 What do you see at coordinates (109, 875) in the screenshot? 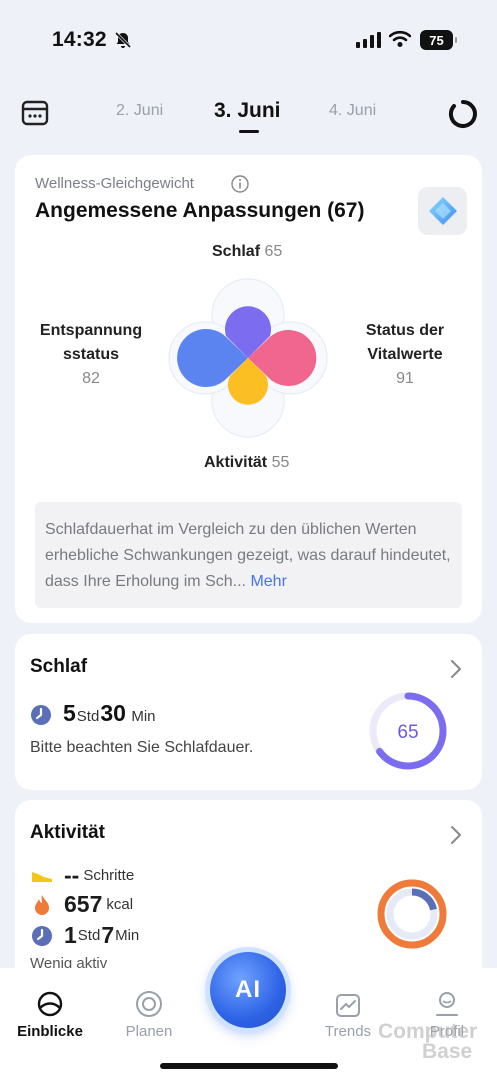
I see `steps-unit: Schritte` at bounding box center [109, 875].